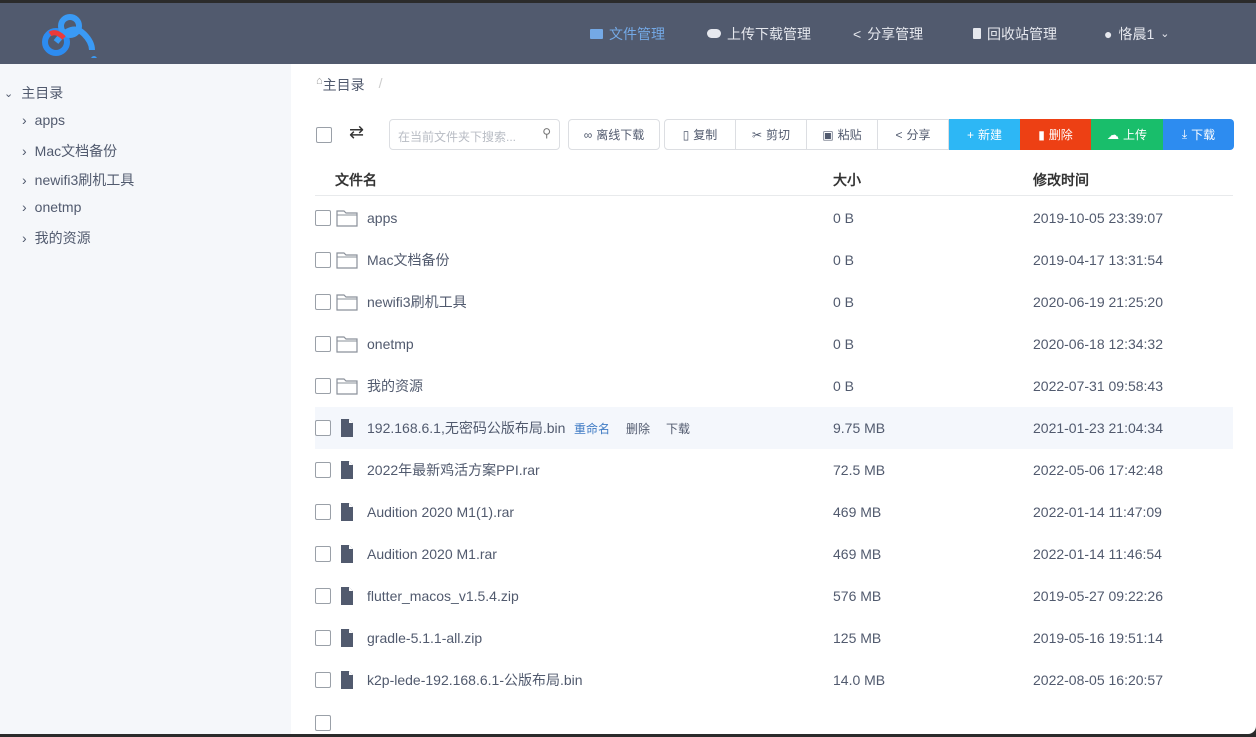  Describe the element at coordinates (859, 680) in the screenshot. I see `file-size: 14.0 MB` at that location.